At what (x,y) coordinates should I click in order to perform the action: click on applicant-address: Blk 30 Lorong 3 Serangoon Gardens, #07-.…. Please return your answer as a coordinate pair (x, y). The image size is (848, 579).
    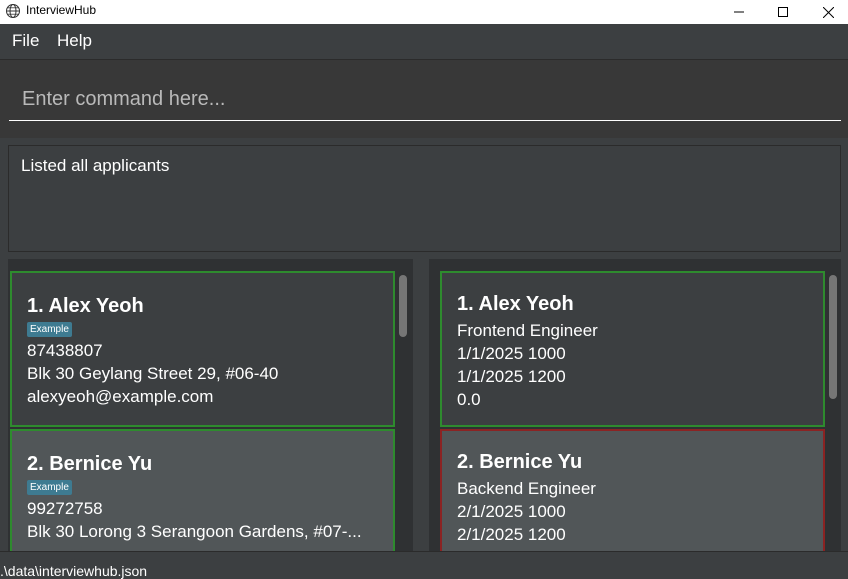
    Looking at the image, I should click on (194, 531).